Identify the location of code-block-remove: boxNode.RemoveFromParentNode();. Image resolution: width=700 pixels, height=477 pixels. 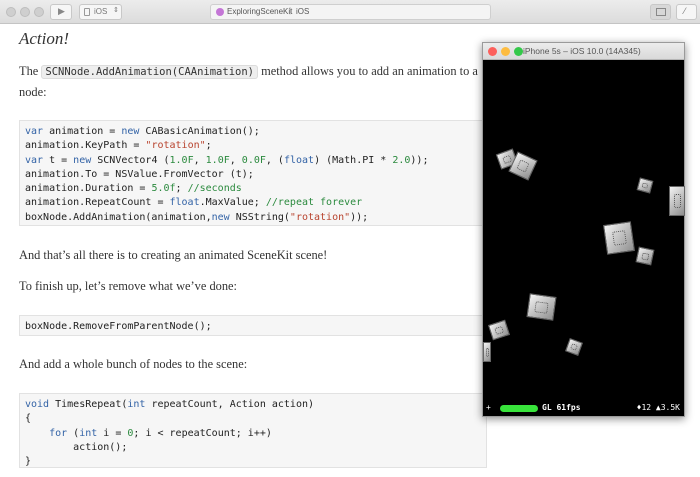
(253, 325).